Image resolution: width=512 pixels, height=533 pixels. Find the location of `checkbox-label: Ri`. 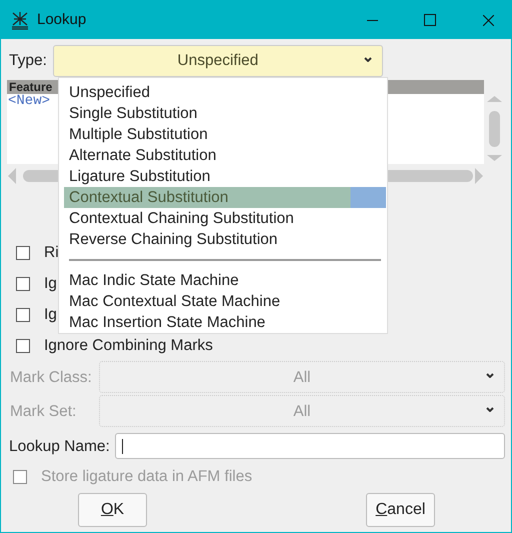

checkbox-label: Ri is located at coordinates (51, 253).